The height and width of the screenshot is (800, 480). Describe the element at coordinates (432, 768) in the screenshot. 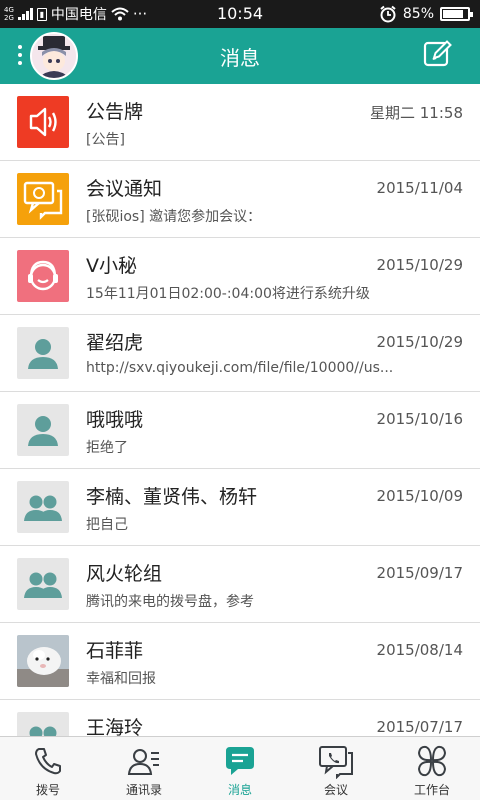

I see `tab-workbench: 工作台` at that location.